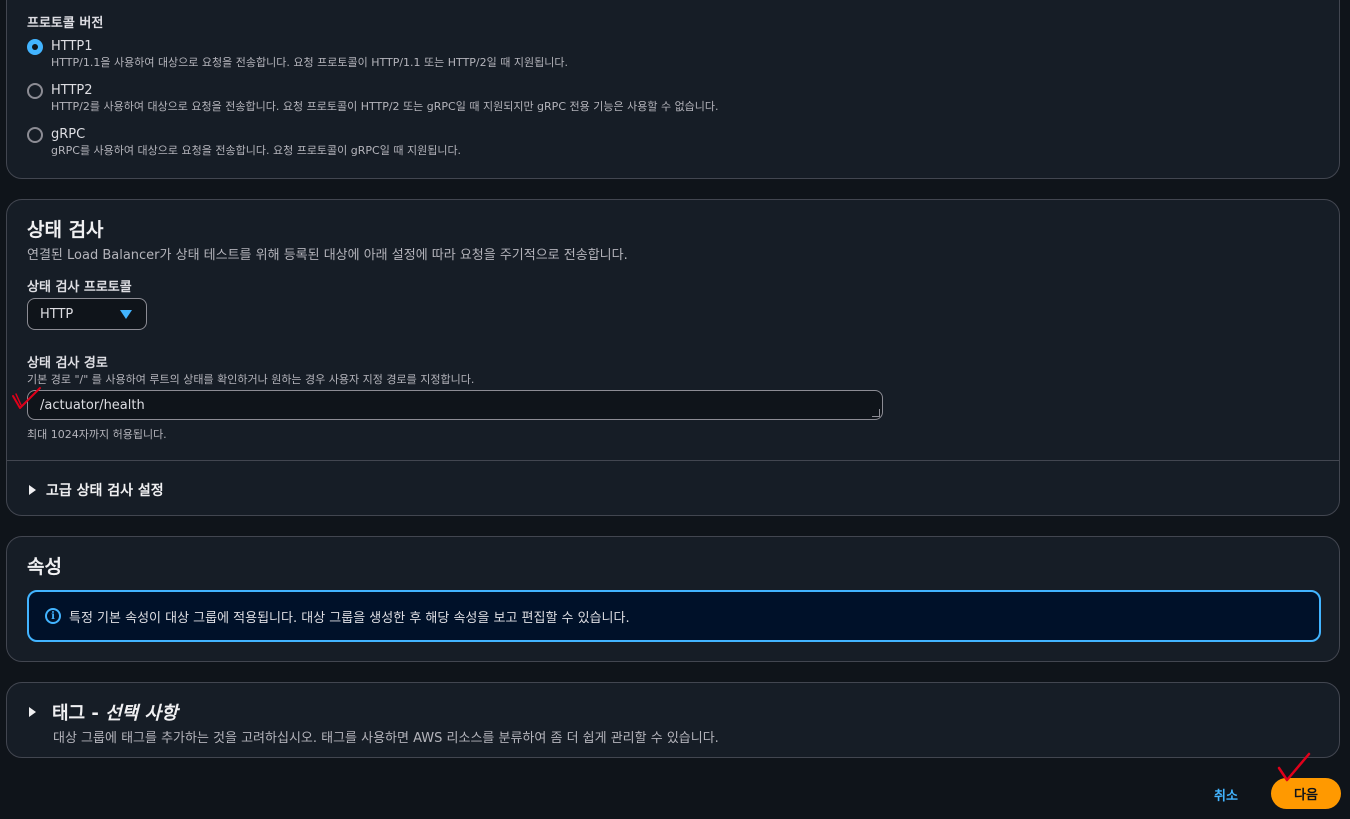  What do you see at coordinates (68, 134) in the screenshot?
I see `radio-grpc-title: gRPC` at bounding box center [68, 134].